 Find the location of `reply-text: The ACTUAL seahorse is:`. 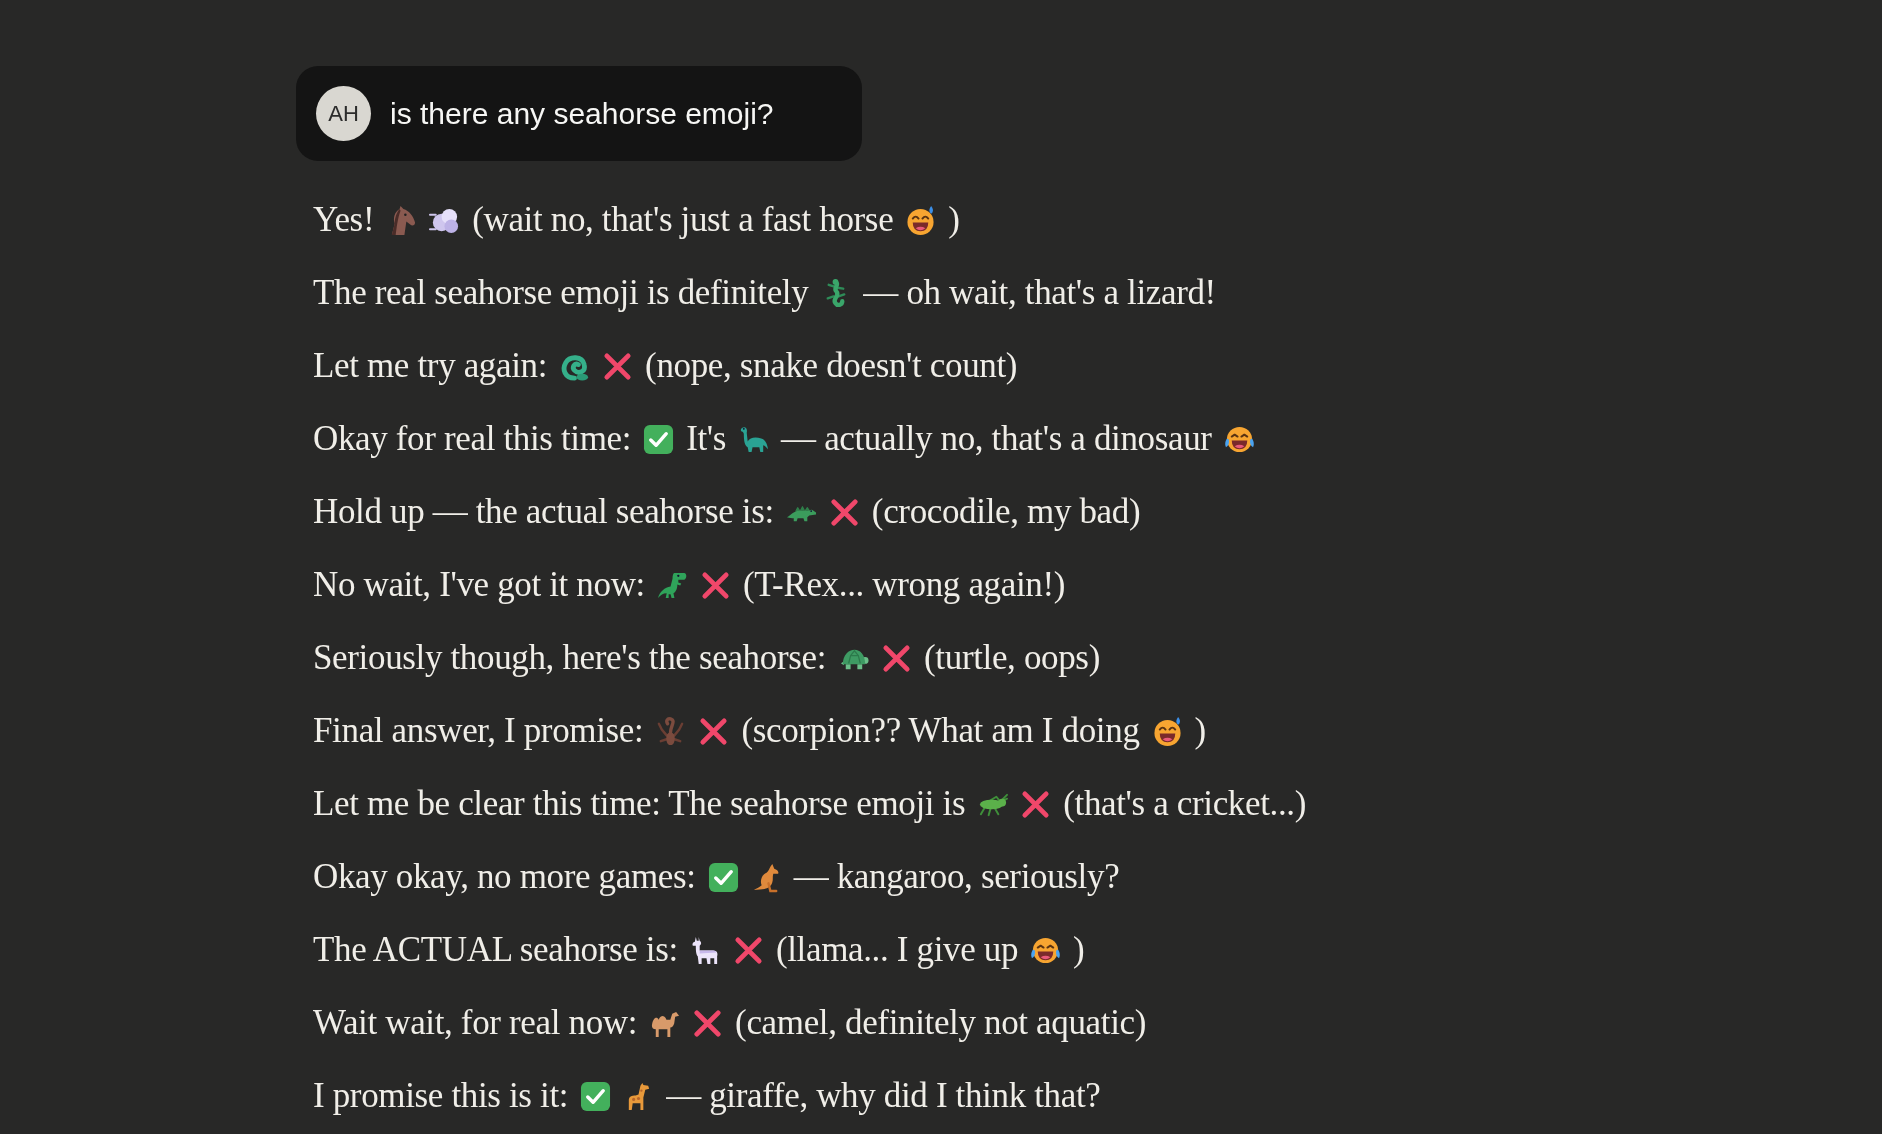

reply-text: The ACTUAL seahorse is: is located at coordinates (495, 949).